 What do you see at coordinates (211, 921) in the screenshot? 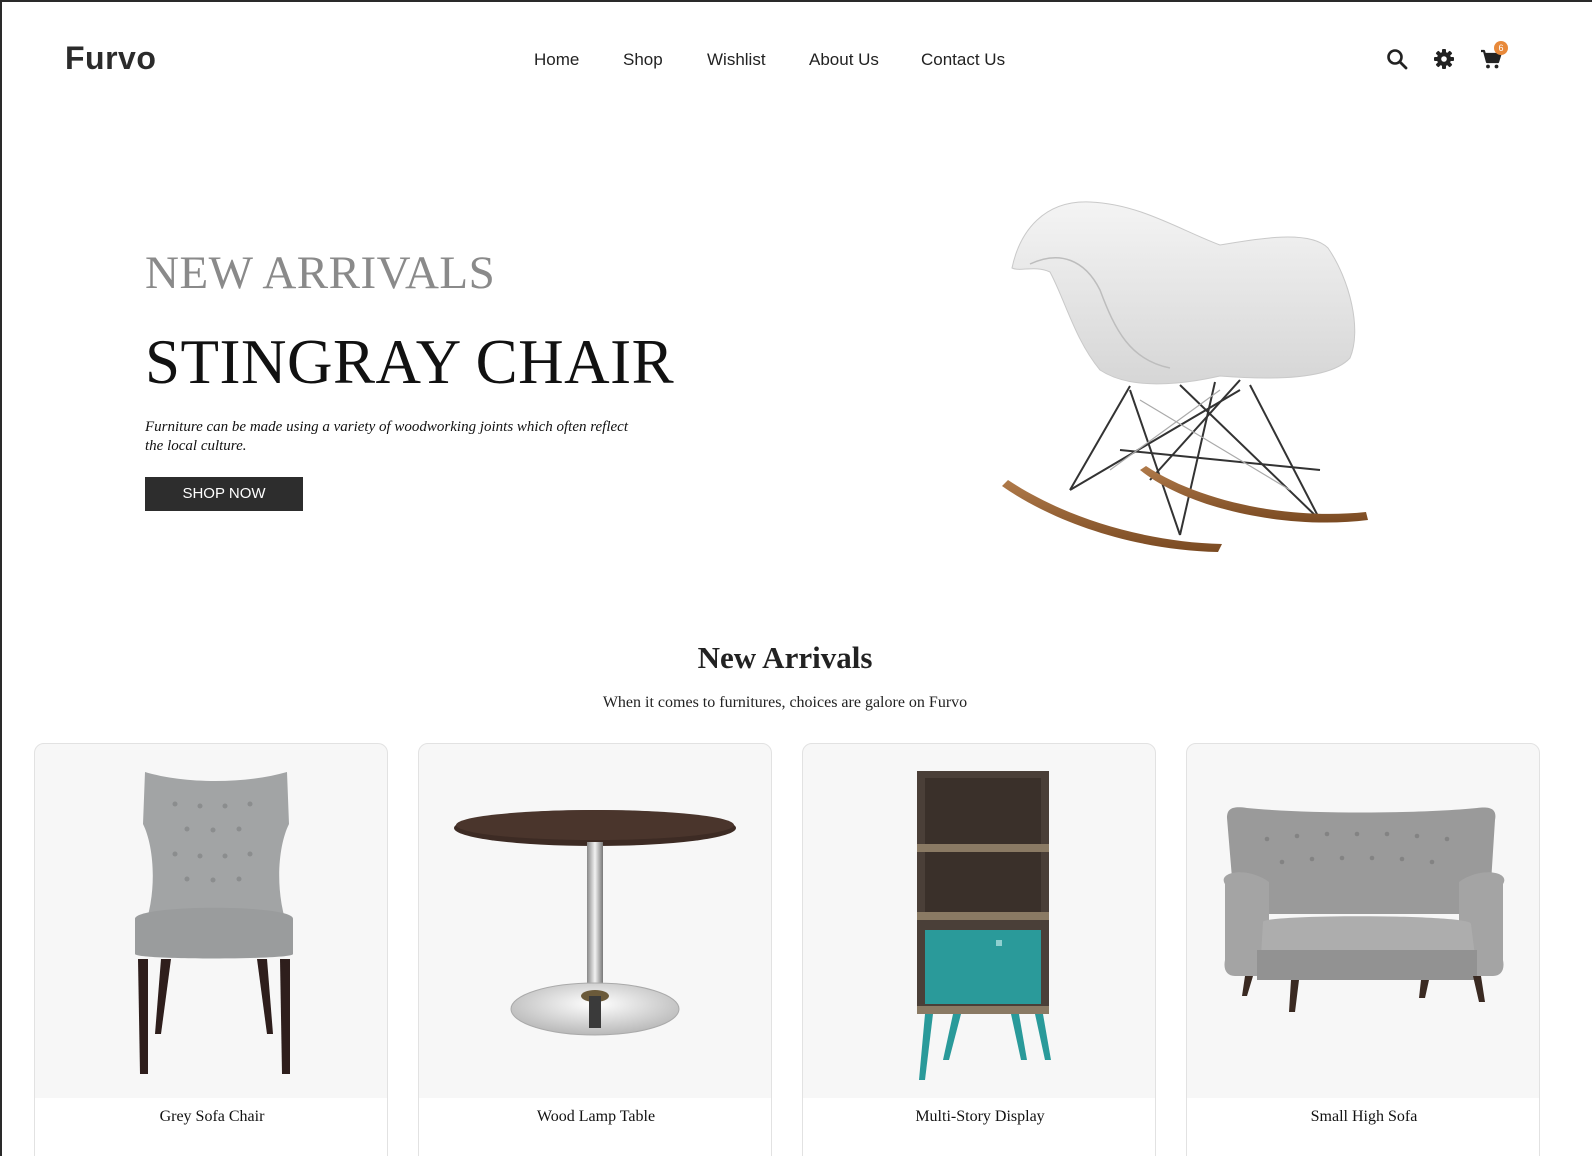
I see `grey-sofa-chair-image` at bounding box center [211, 921].